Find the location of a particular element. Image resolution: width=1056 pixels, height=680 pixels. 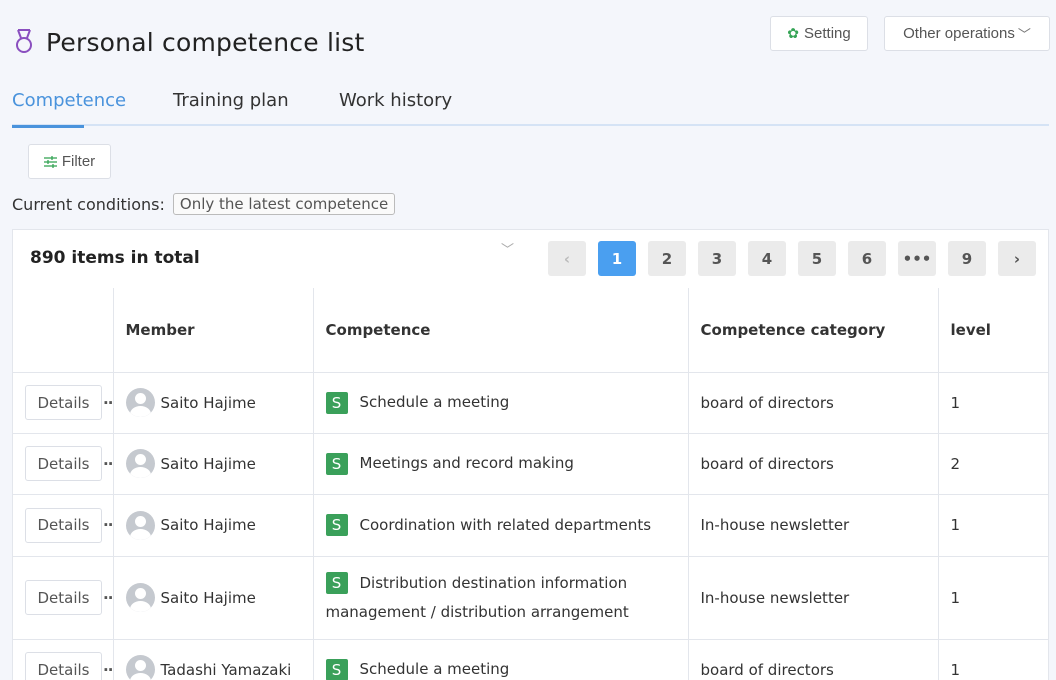

setting-button: ✿ Setting is located at coordinates (819, 33).